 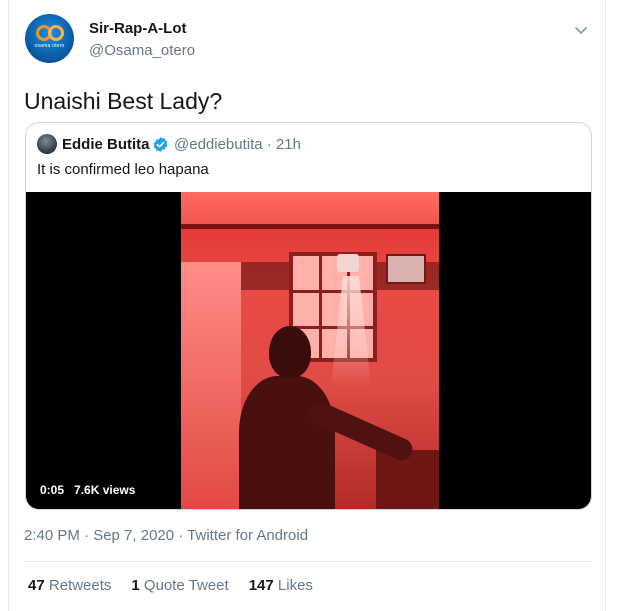 I want to click on quoted-author-avatar, so click(x=47, y=144).